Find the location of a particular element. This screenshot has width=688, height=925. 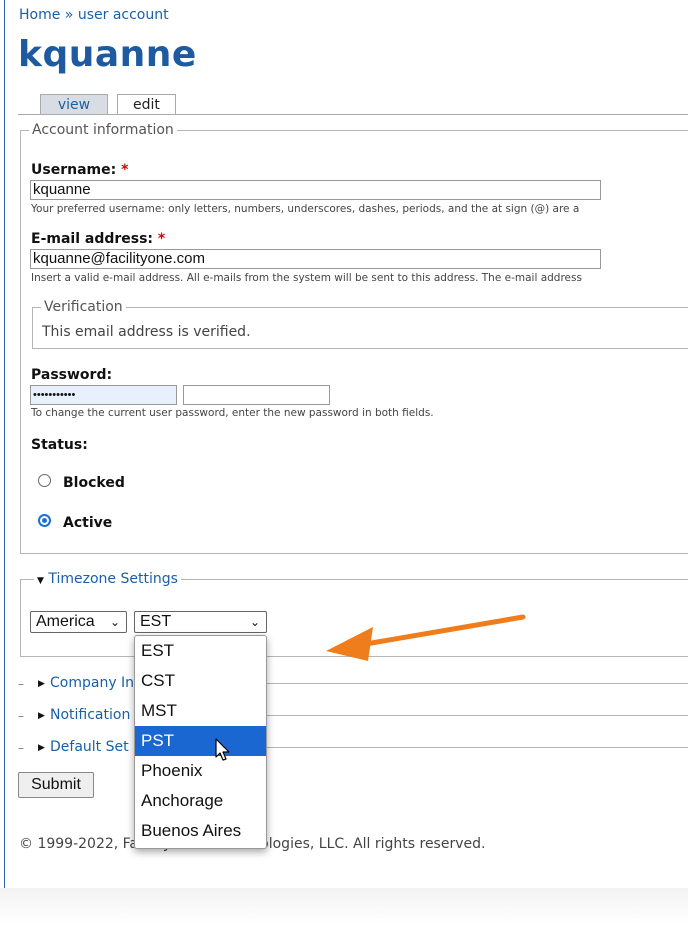

section-notifications-label: Notification is located at coordinates (90, 715).